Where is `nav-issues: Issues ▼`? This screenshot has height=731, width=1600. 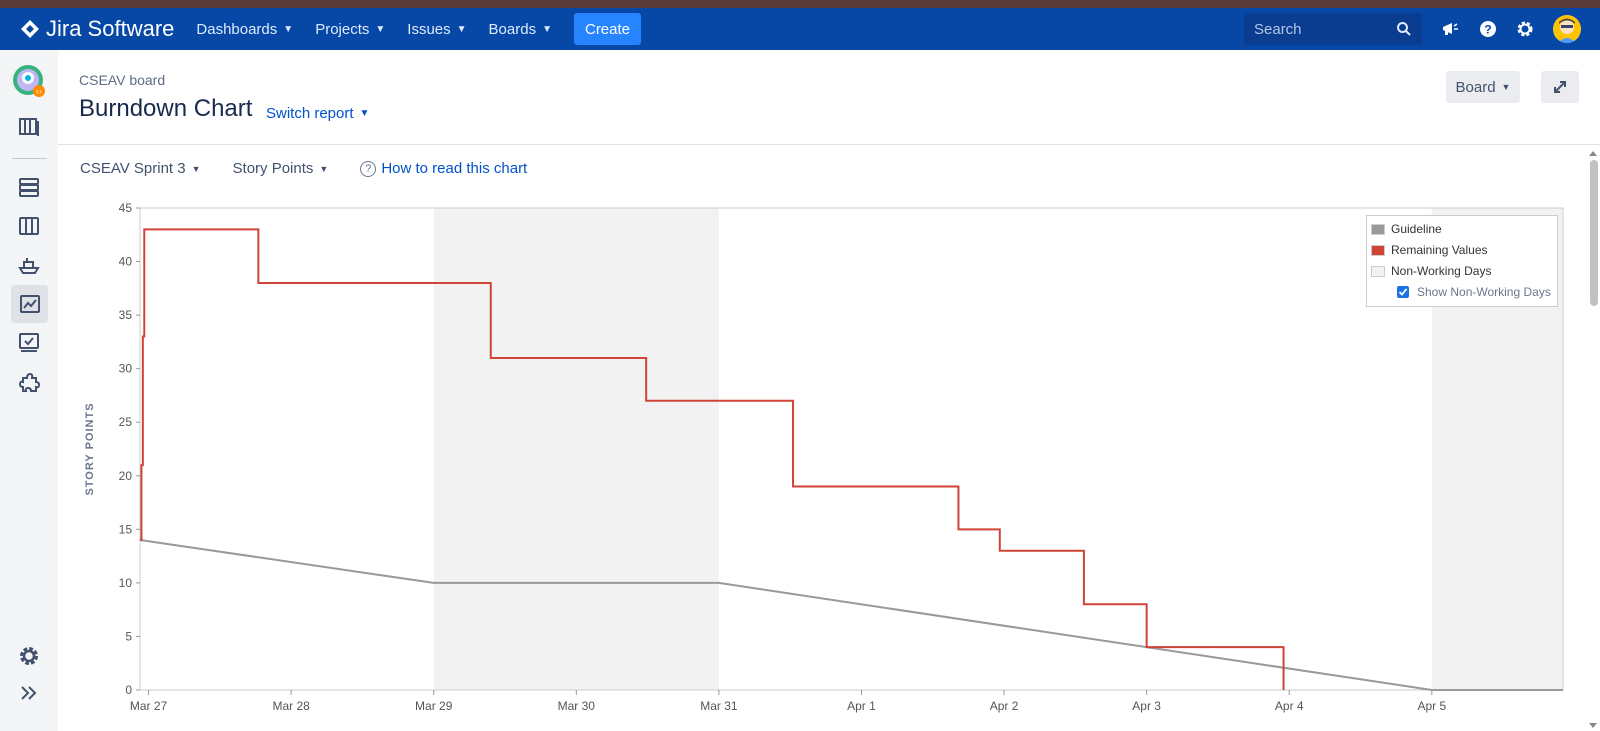 nav-issues: Issues ▼ is located at coordinates (436, 29).